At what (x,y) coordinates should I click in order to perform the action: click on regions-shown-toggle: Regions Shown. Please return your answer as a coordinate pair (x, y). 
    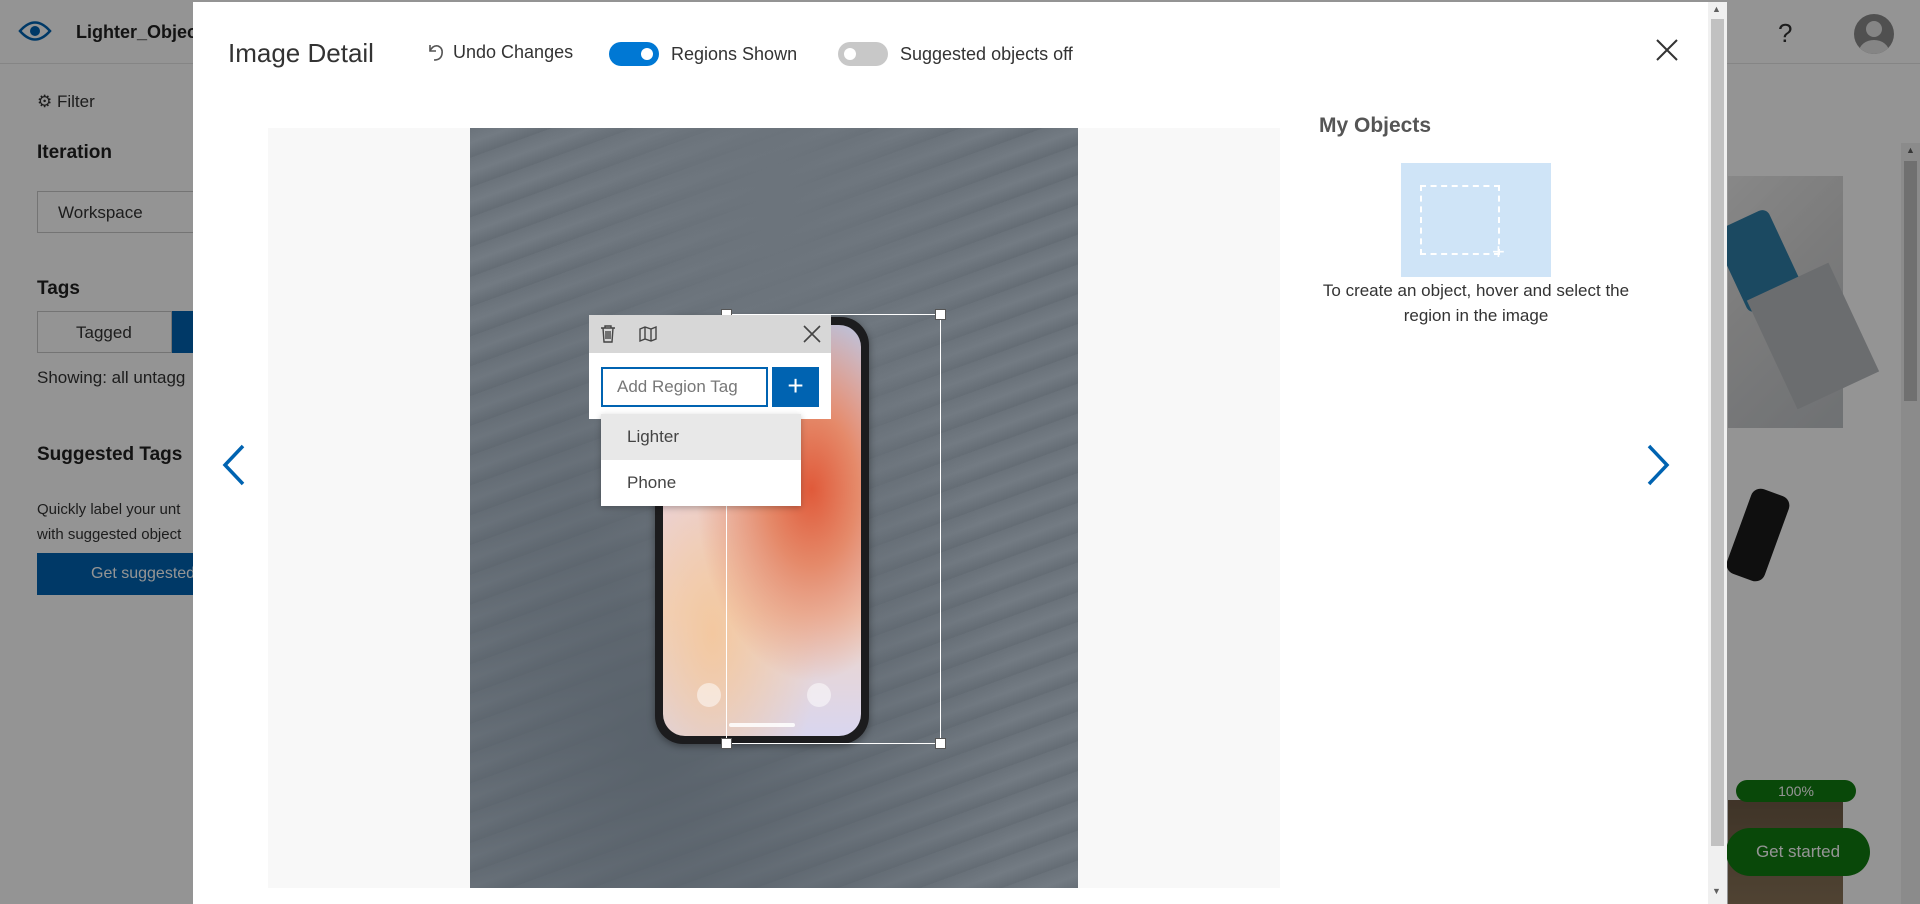
    Looking at the image, I should click on (703, 54).